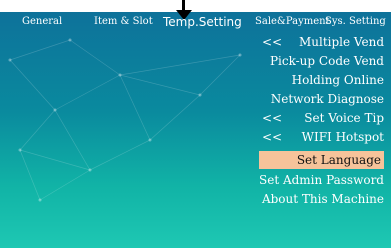  I want to click on tab-sale-payment: Sale&Payment, so click(292, 22).